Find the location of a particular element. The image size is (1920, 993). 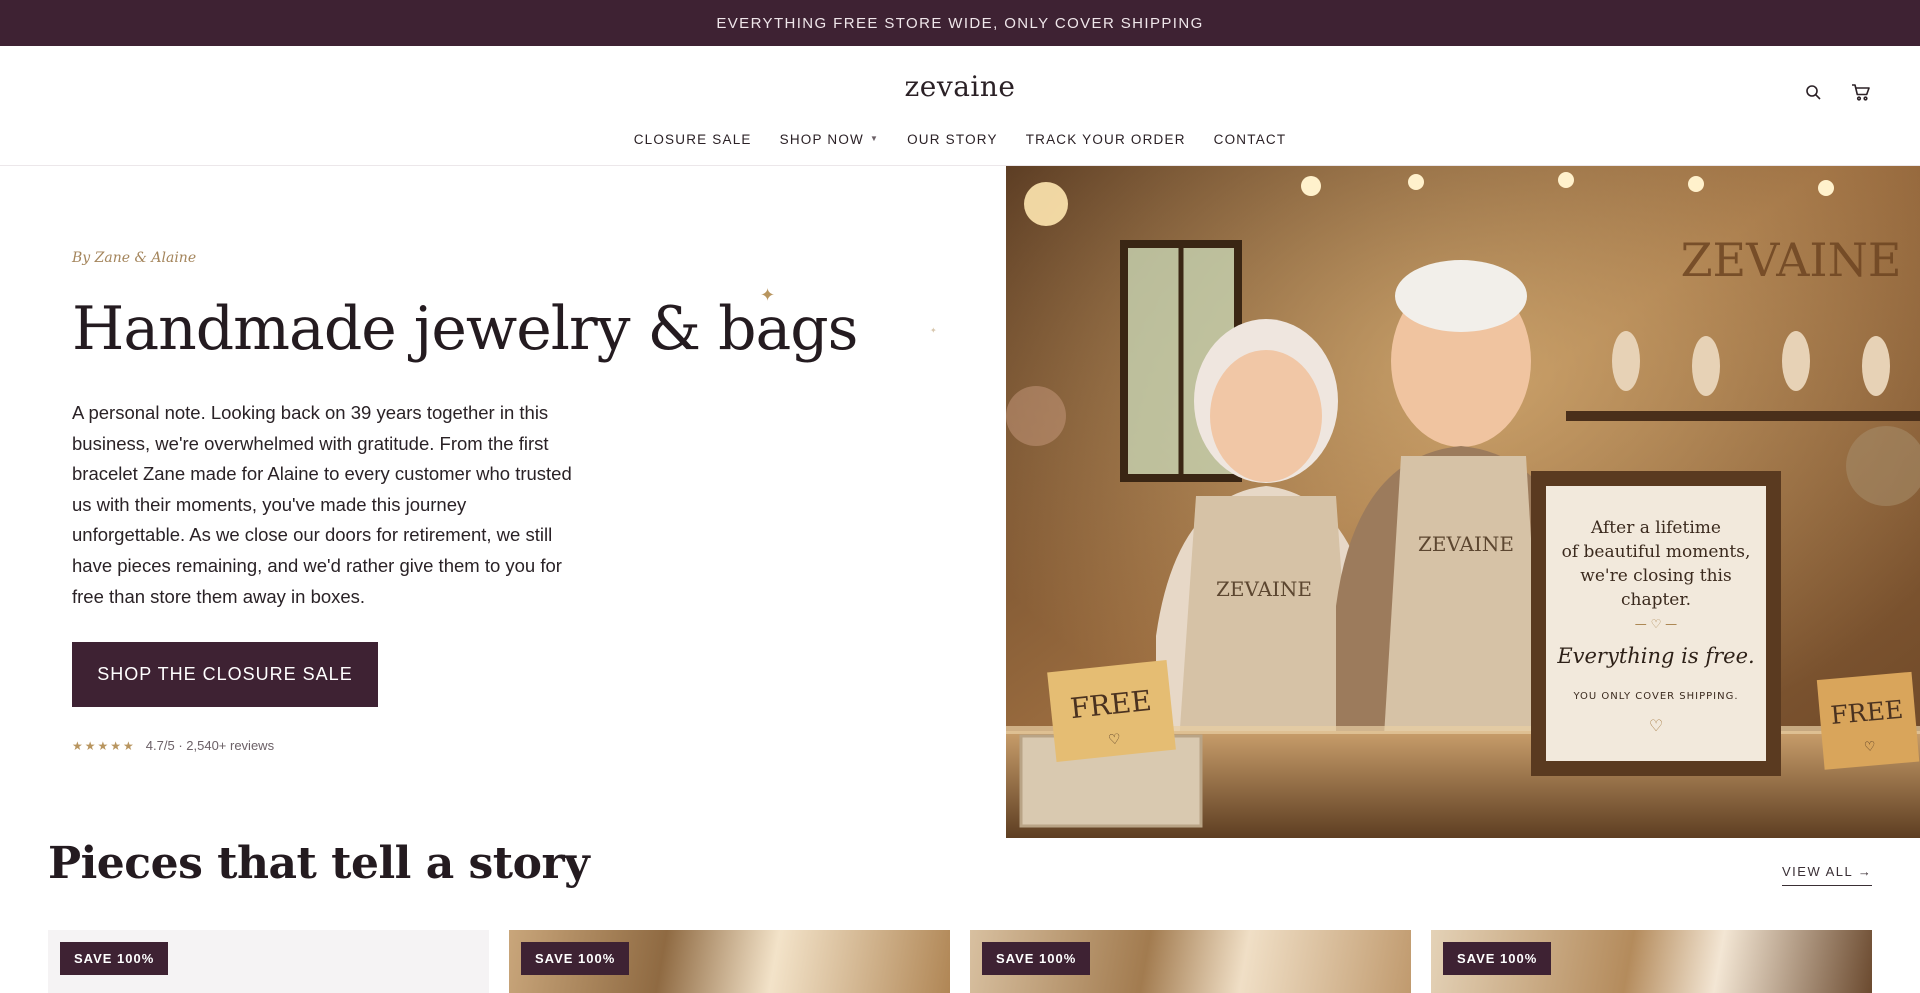

nav-our-story: OUR STORY is located at coordinates (952, 139).